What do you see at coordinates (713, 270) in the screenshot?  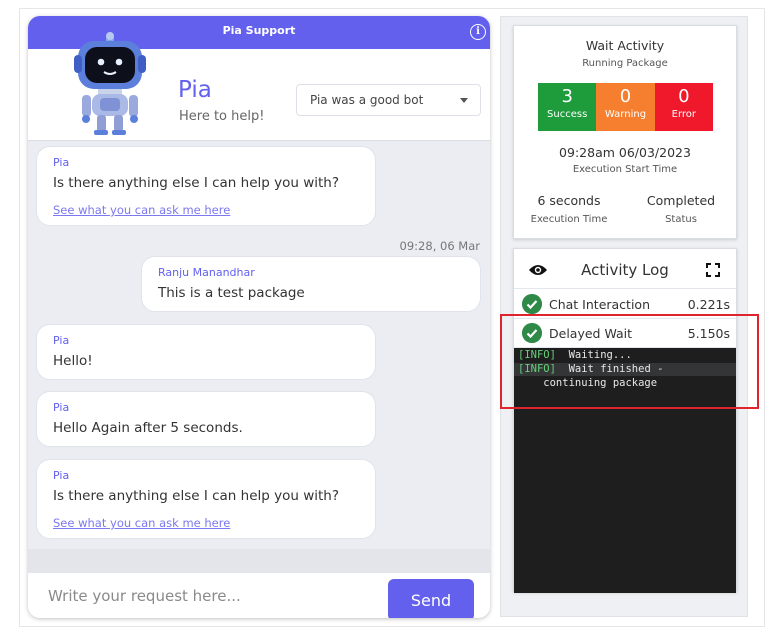 I see `fullscreen-icon` at bounding box center [713, 270].